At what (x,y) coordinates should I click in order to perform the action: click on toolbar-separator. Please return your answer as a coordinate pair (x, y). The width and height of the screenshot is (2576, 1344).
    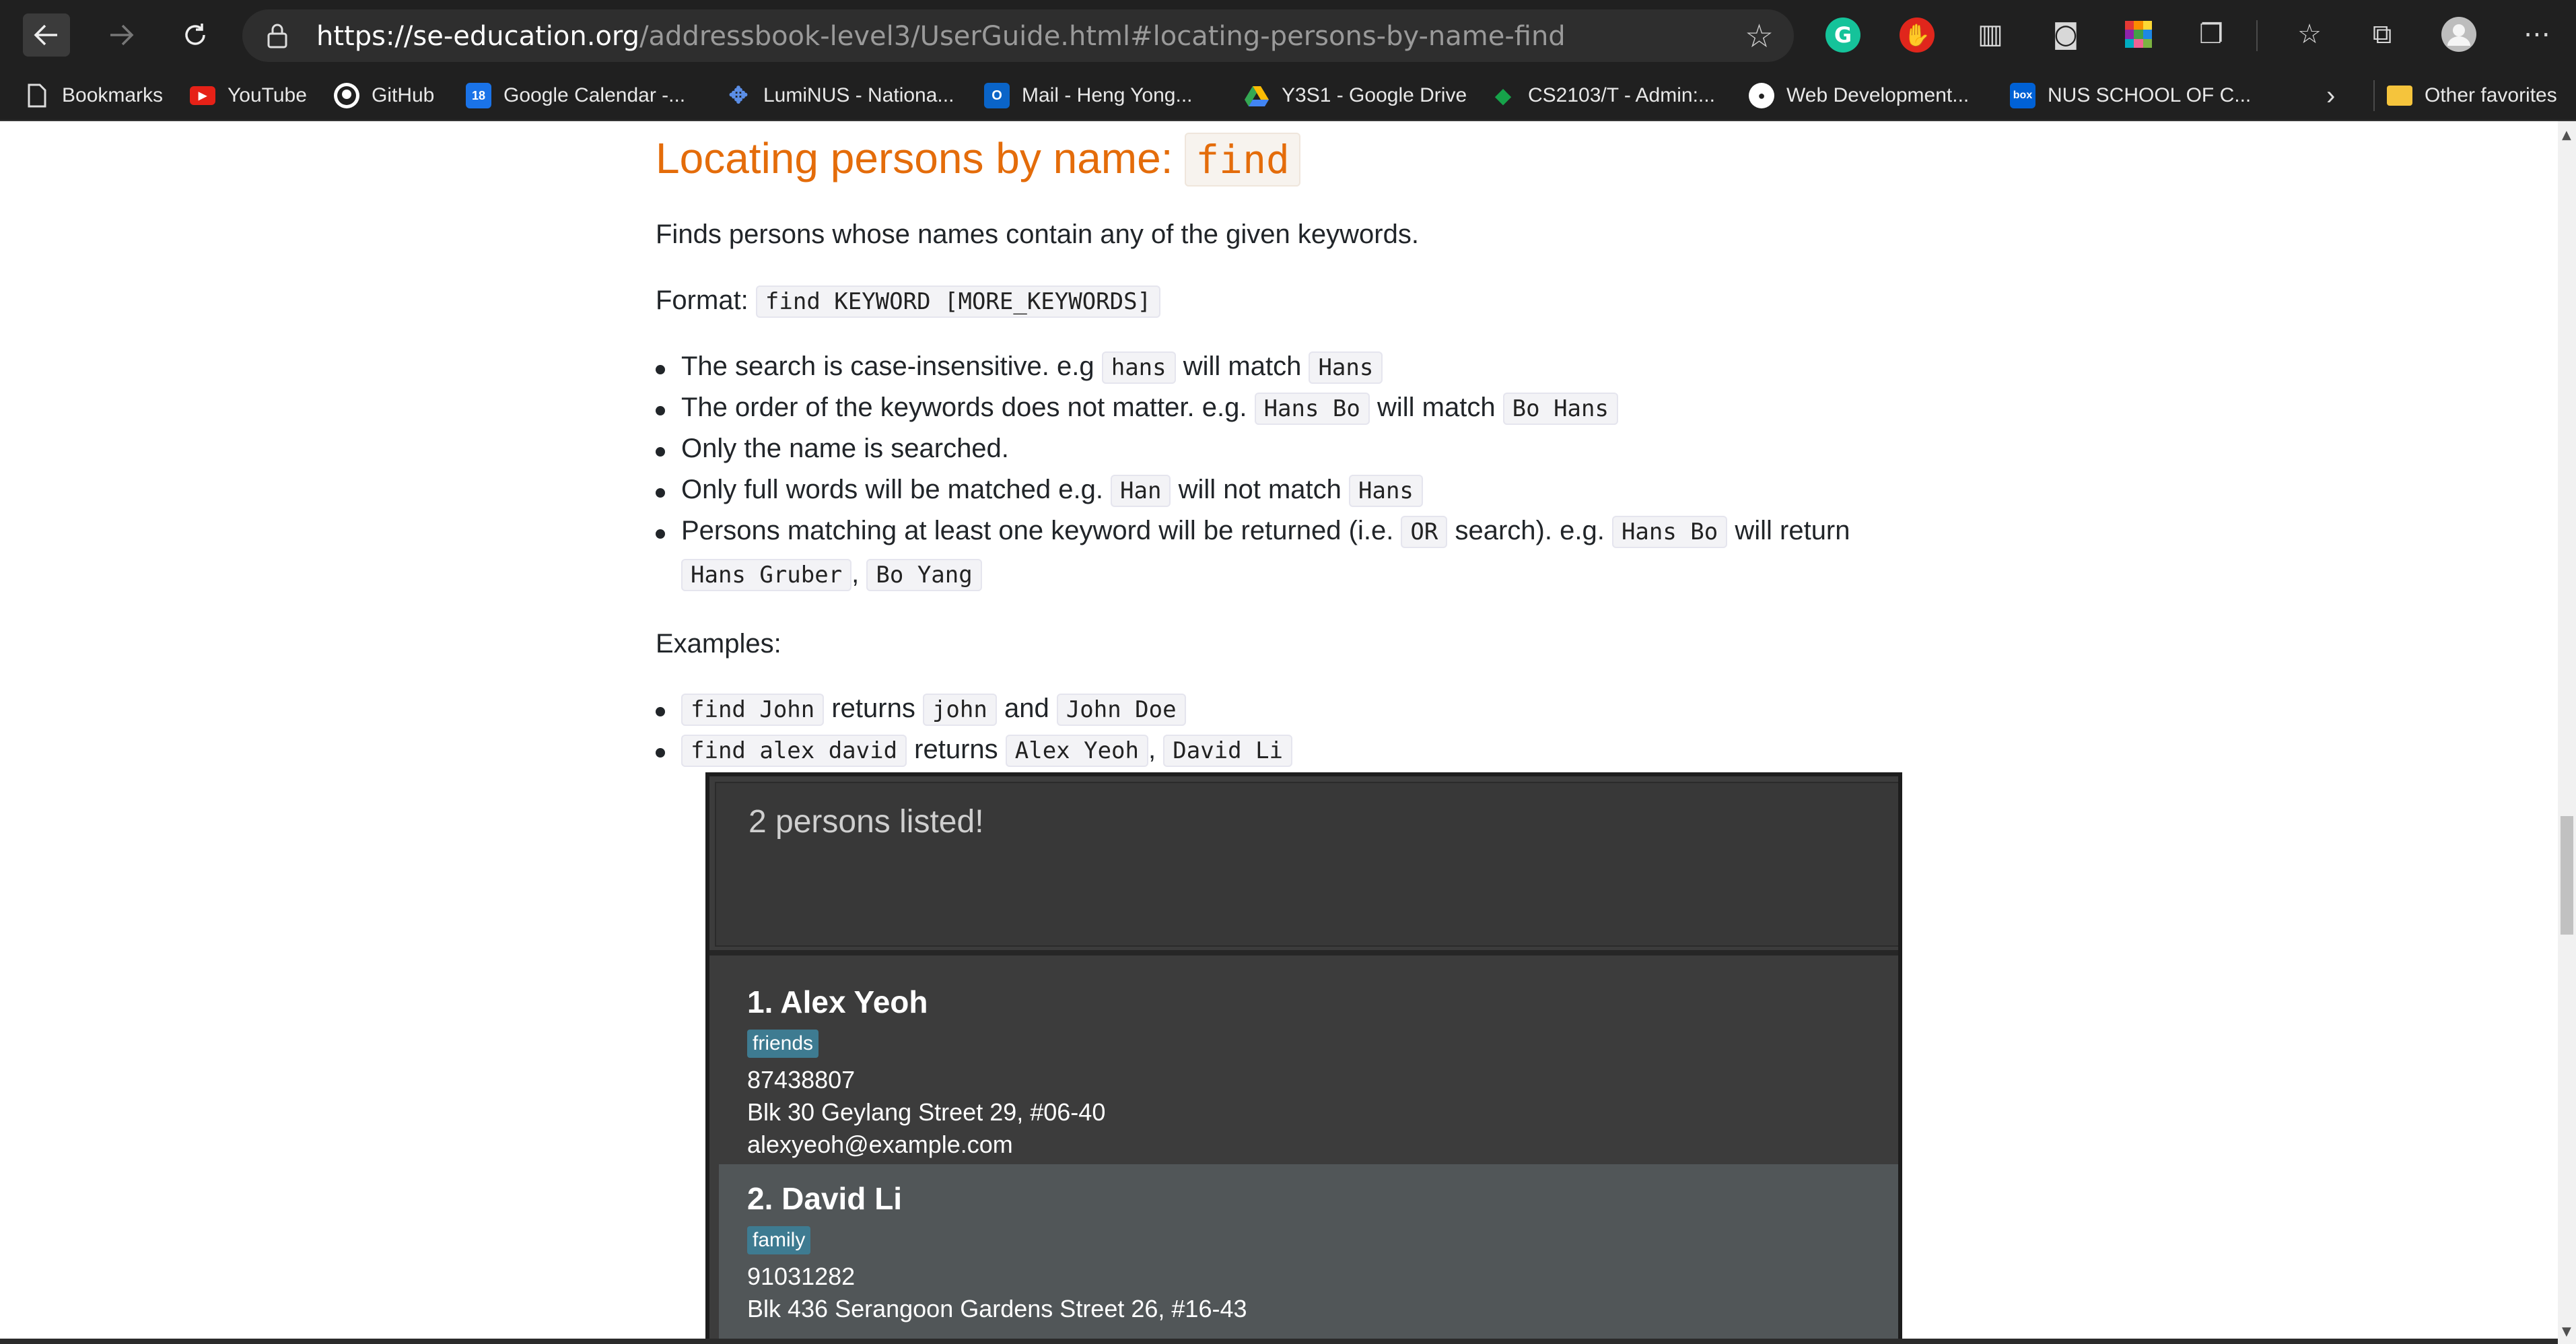
    Looking at the image, I should click on (2257, 35).